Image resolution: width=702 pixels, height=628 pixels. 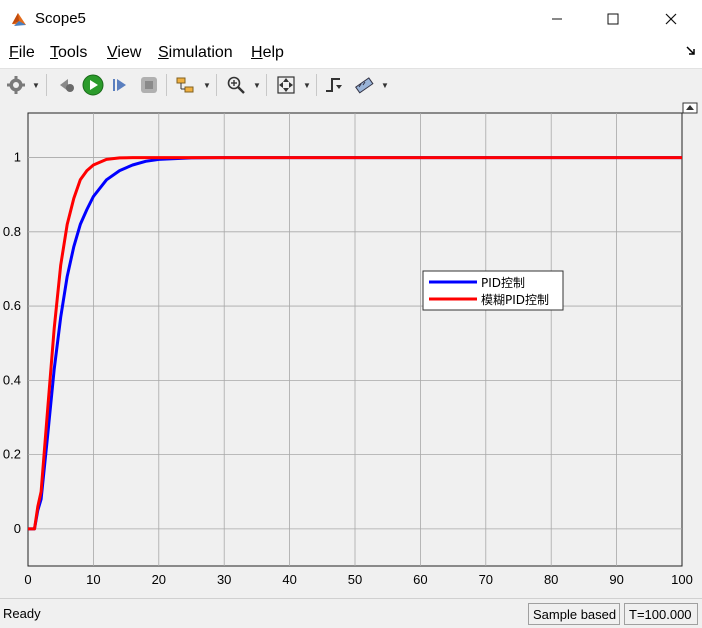 What do you see at coordinates (682, 579) in the screenshot?
I see `x-tick-label: 100` at bounding box center [682, 579].